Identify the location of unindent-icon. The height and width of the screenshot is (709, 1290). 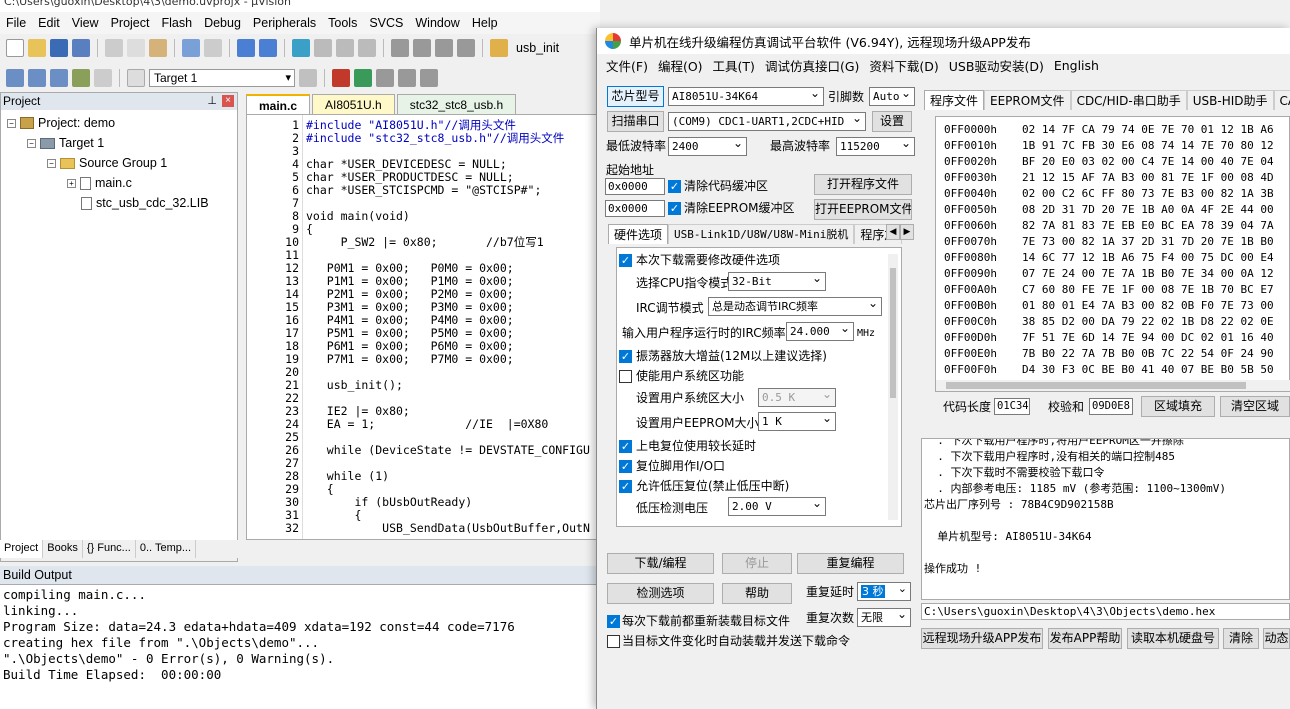
(422, 48).